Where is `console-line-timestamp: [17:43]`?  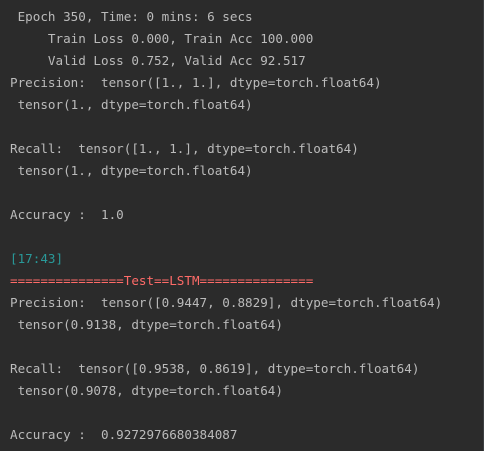
console-line-timestamp: [17:43] is located at coordinates (37, 258).